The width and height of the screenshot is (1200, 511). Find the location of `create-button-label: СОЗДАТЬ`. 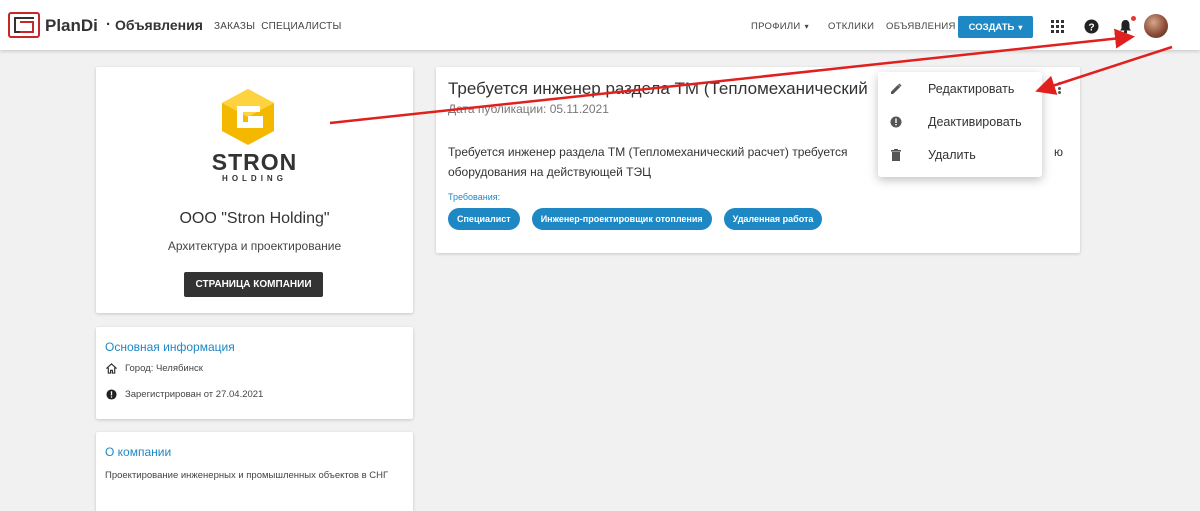

create-button-label: СОЗДАТЬ is located at coordinates (991, 27).